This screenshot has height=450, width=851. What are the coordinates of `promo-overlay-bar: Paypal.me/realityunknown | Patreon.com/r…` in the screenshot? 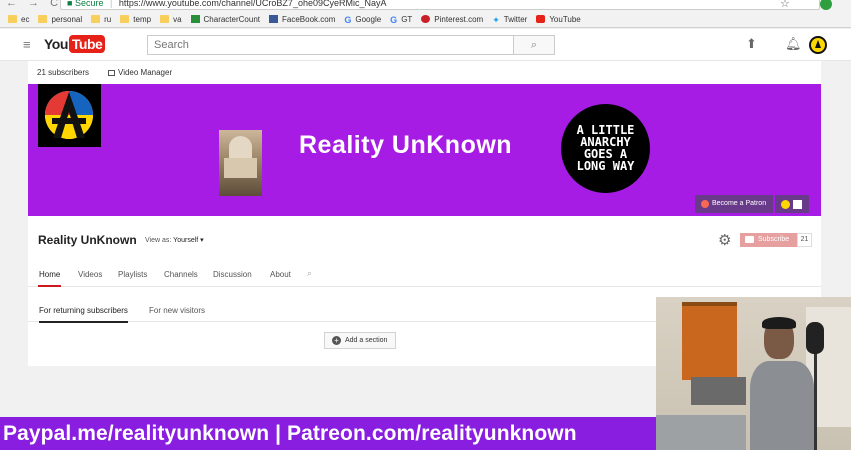 It's located at (328, 433).